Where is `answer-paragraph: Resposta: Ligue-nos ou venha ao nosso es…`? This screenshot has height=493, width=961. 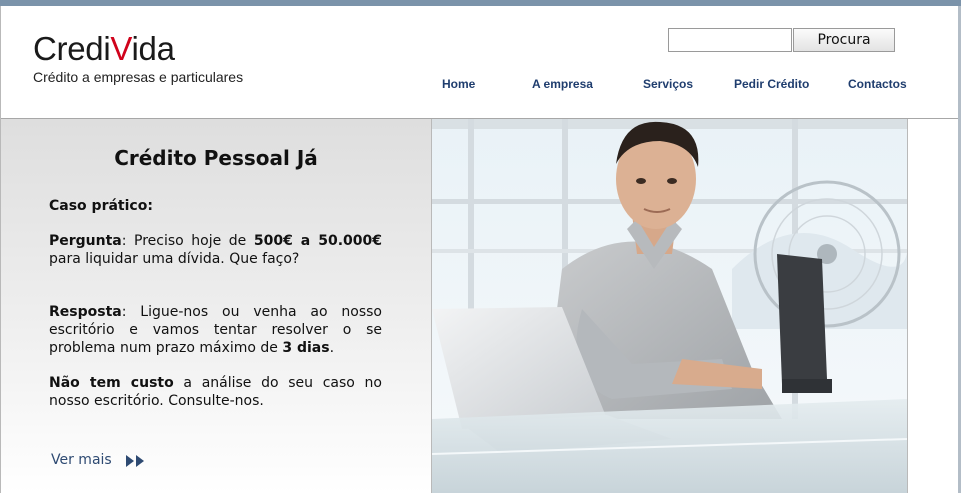
answer-paragraph: Resposta: Ligue-nos ou venha ao nosso es… is located at coordinates (215, 330).